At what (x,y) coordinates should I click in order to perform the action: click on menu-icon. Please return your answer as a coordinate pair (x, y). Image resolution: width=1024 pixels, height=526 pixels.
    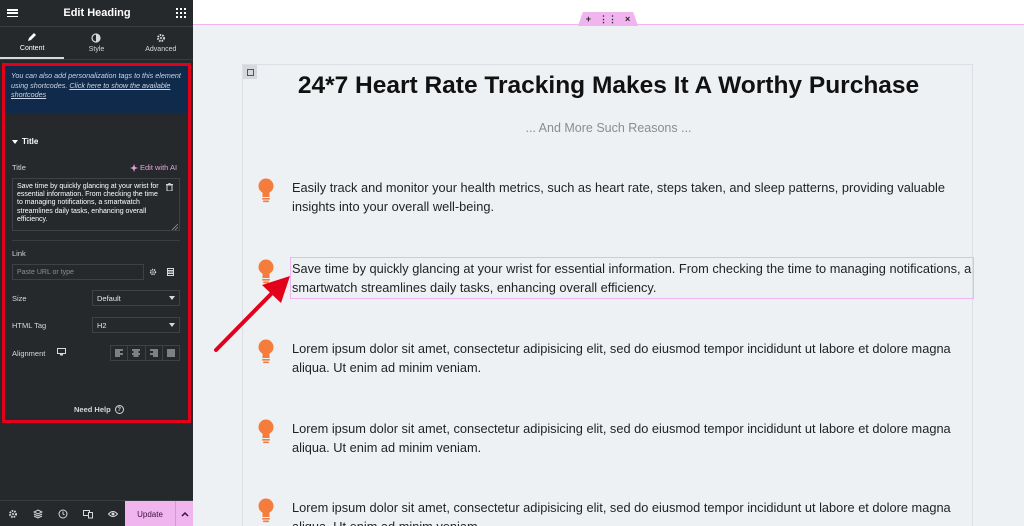
    Looking at the image, I should click on (12, 13).